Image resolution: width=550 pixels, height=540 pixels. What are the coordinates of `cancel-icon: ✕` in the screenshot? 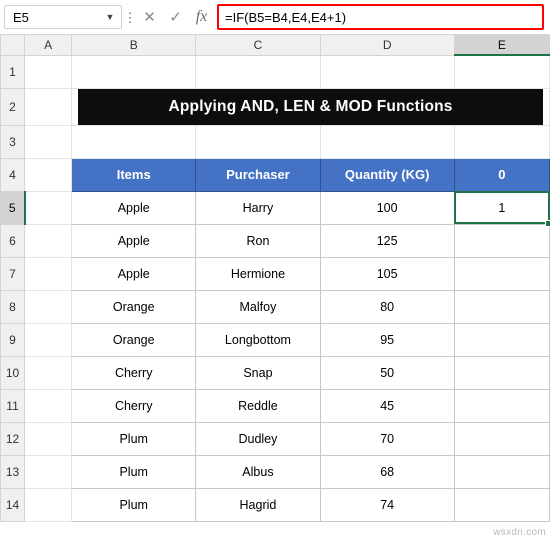 It's located at (149, 17).